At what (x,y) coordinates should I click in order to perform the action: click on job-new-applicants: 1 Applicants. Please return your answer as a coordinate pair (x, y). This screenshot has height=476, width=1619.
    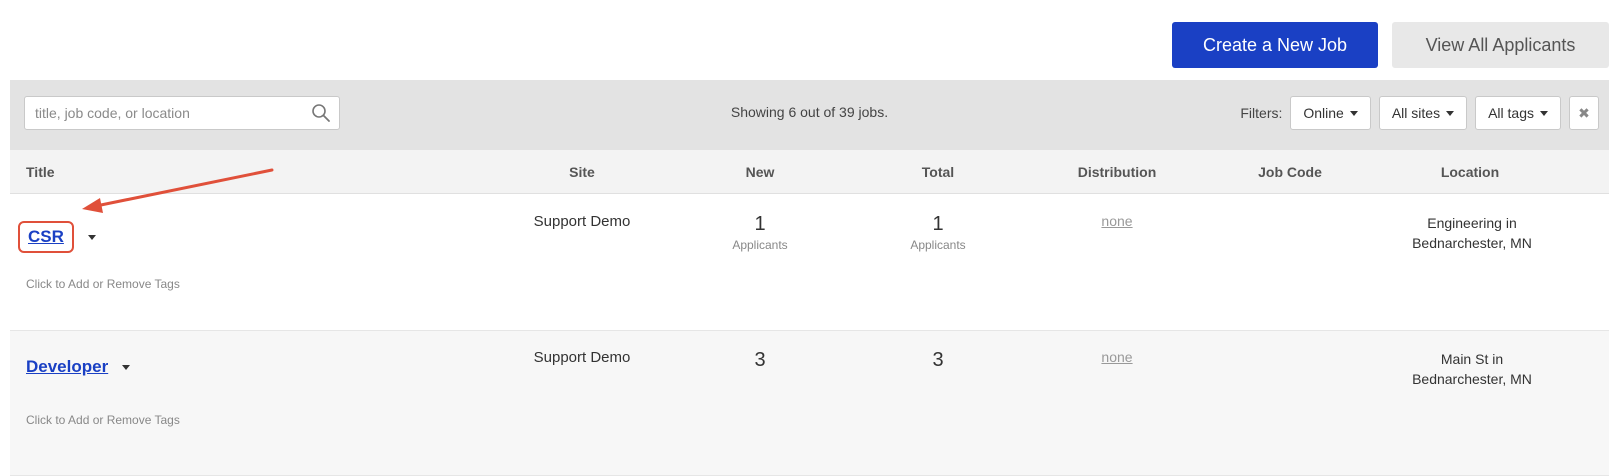
    Looking at the image, I should click on (760, 232).